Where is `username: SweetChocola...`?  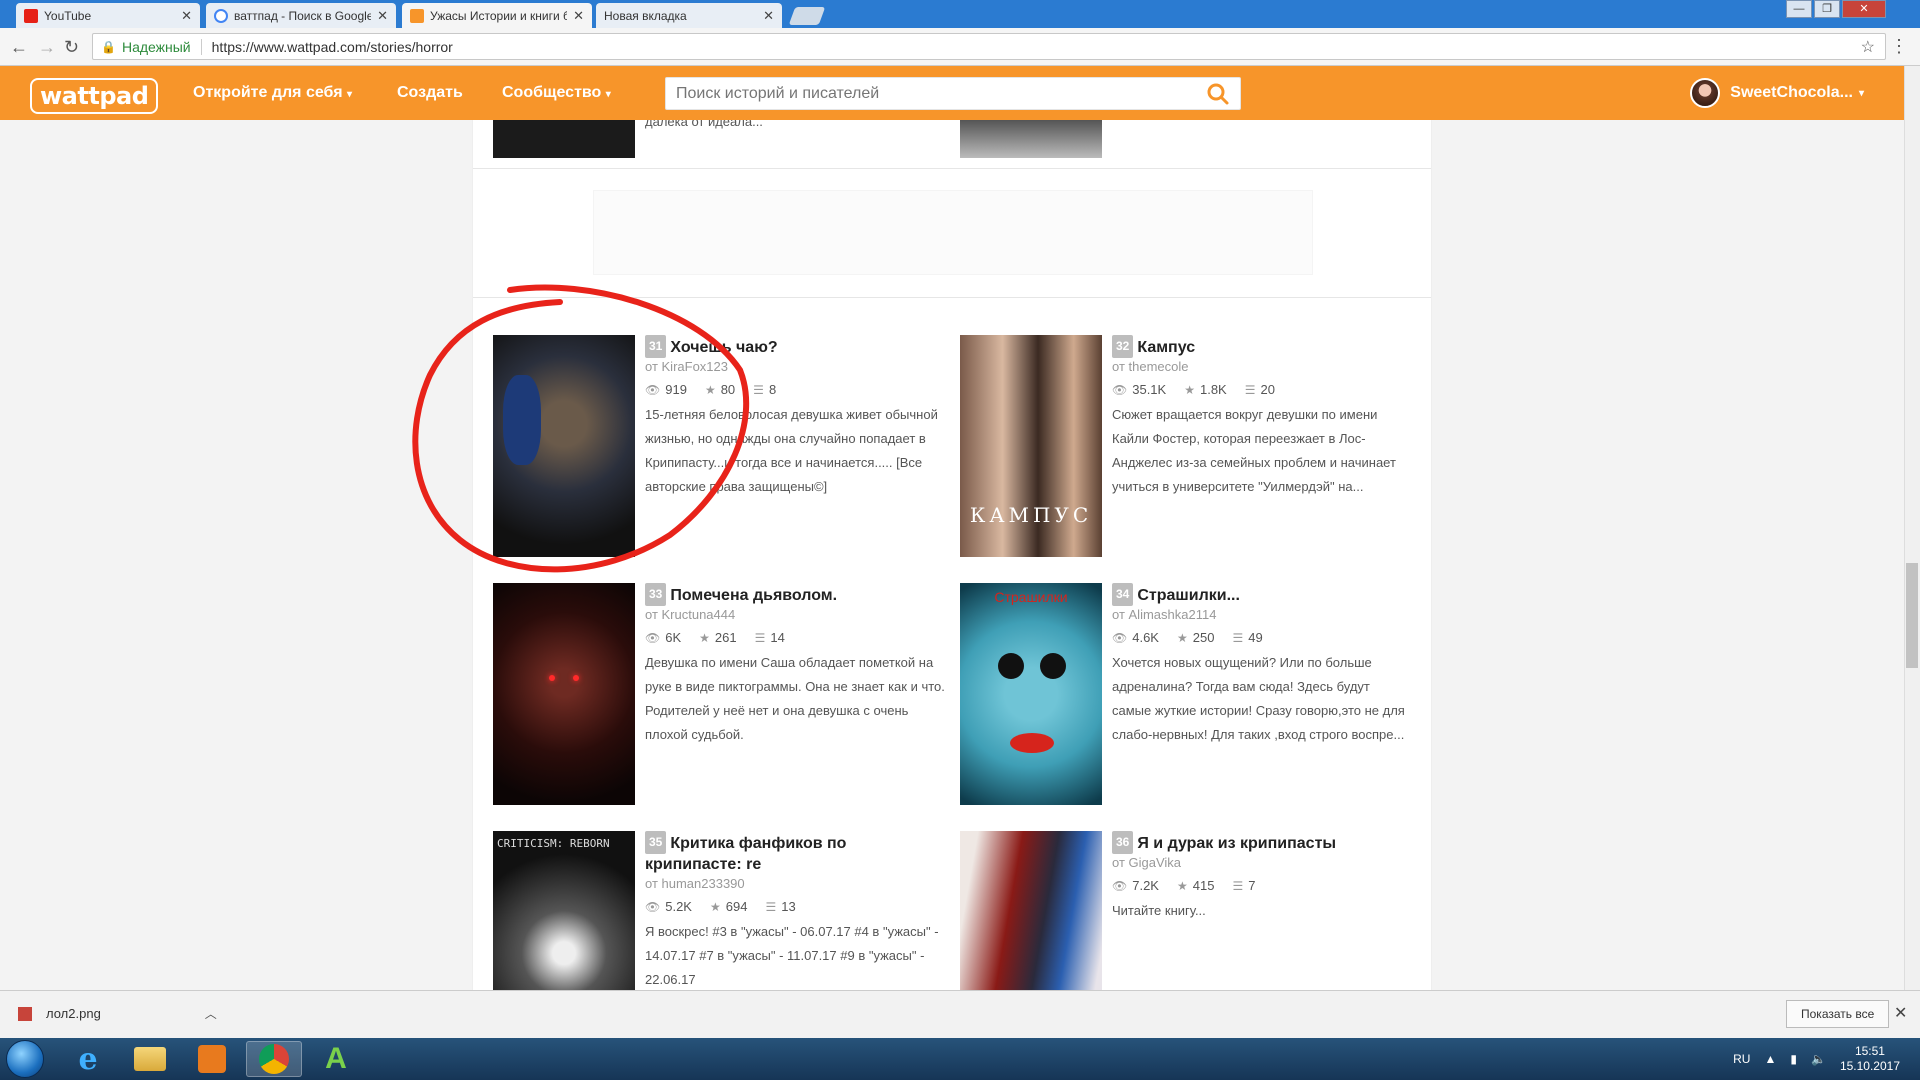
username: SweetChocola... is located at coordinates (1791, 92).